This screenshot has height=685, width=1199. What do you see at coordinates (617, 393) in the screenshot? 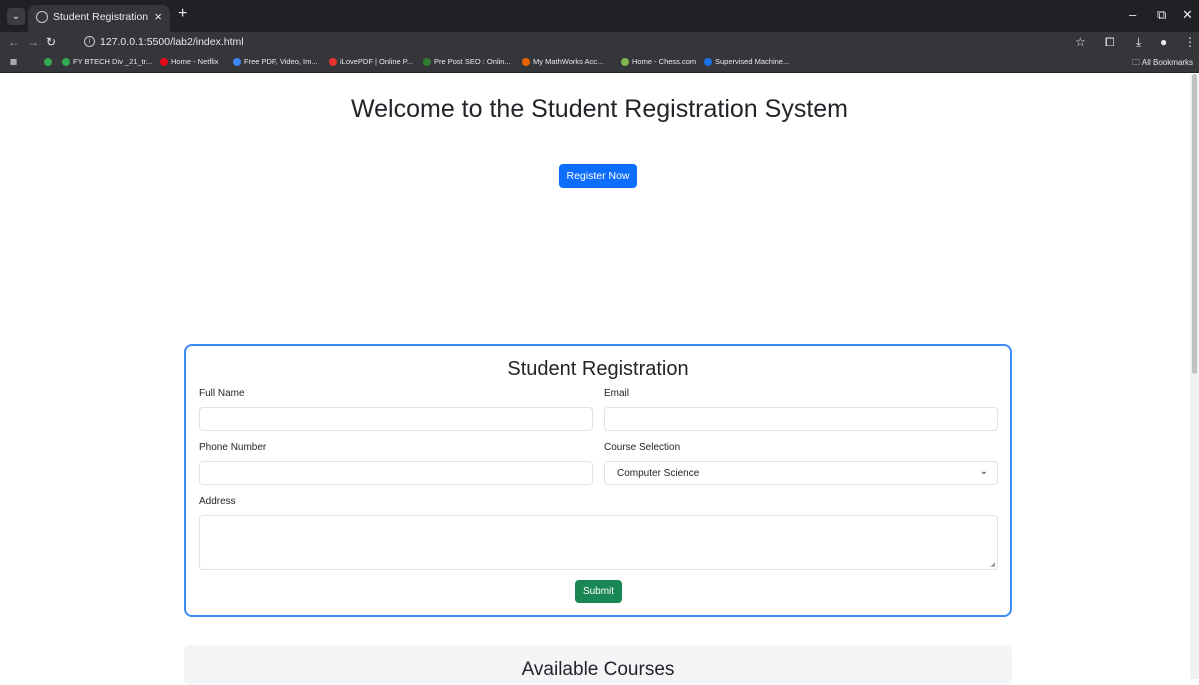
I see `email-label: Email` at bounding box center [617, 393].